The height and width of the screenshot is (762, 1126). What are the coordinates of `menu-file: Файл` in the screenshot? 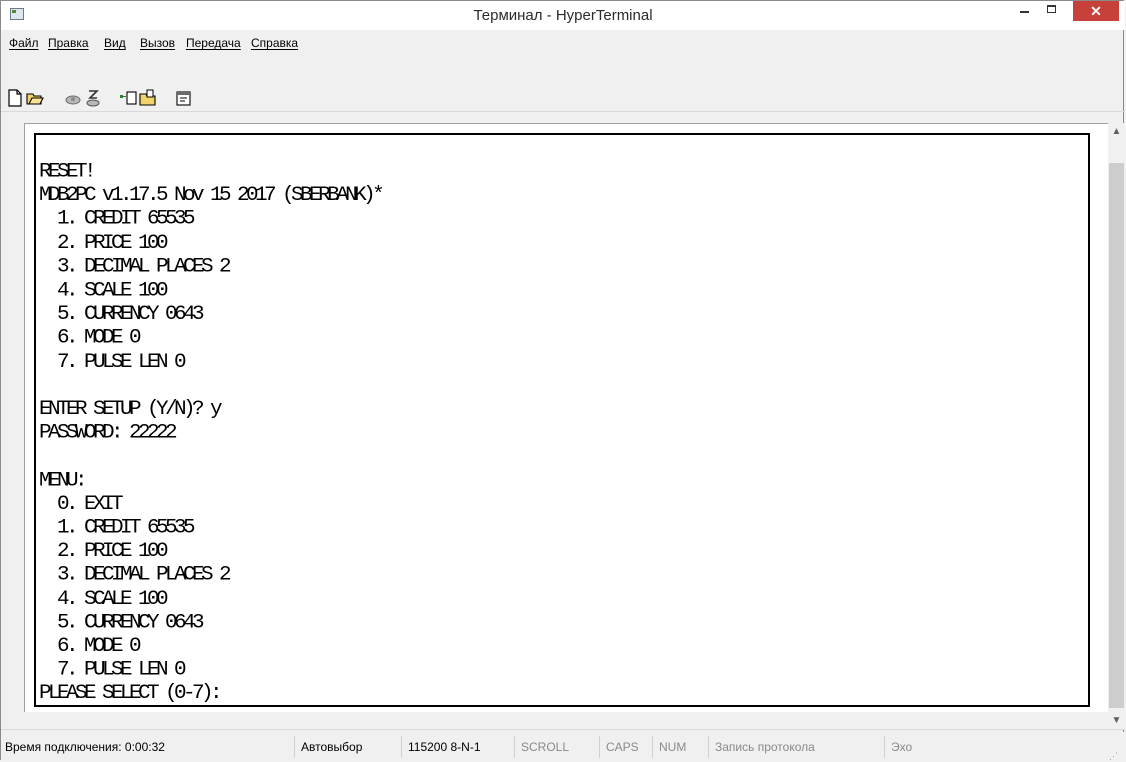 It's located at (24, 43).